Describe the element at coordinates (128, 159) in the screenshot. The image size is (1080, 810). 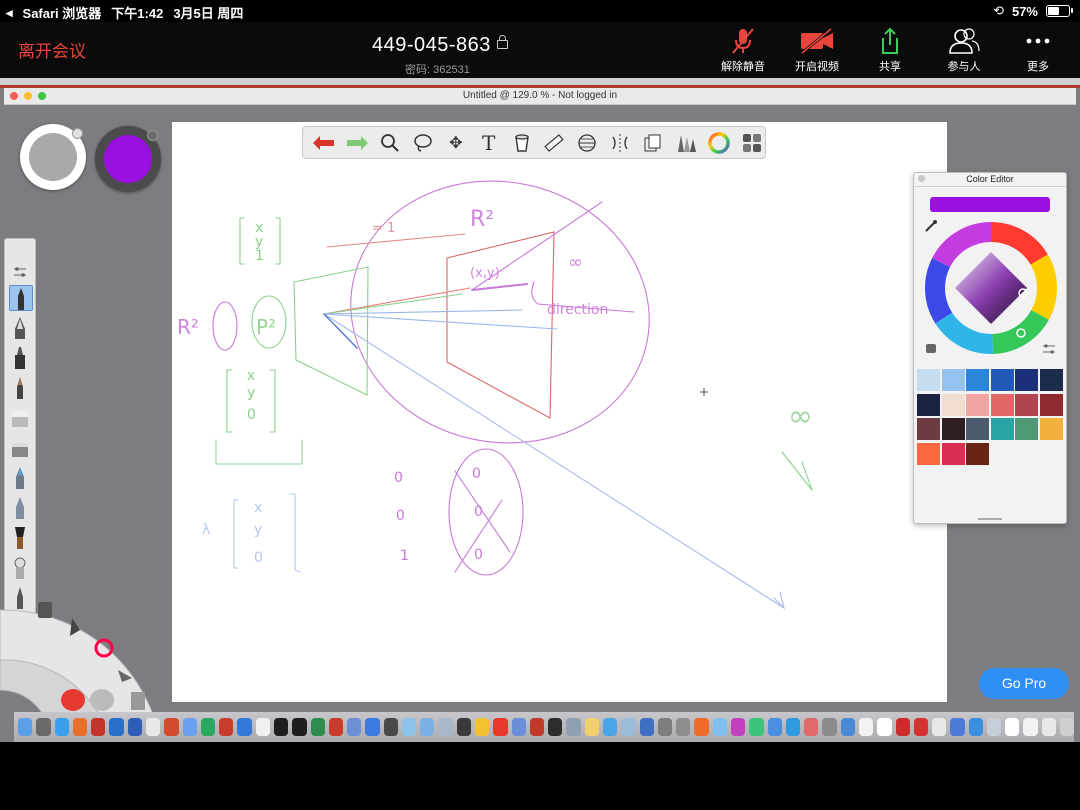
I see `brush-color-puck` at that location.